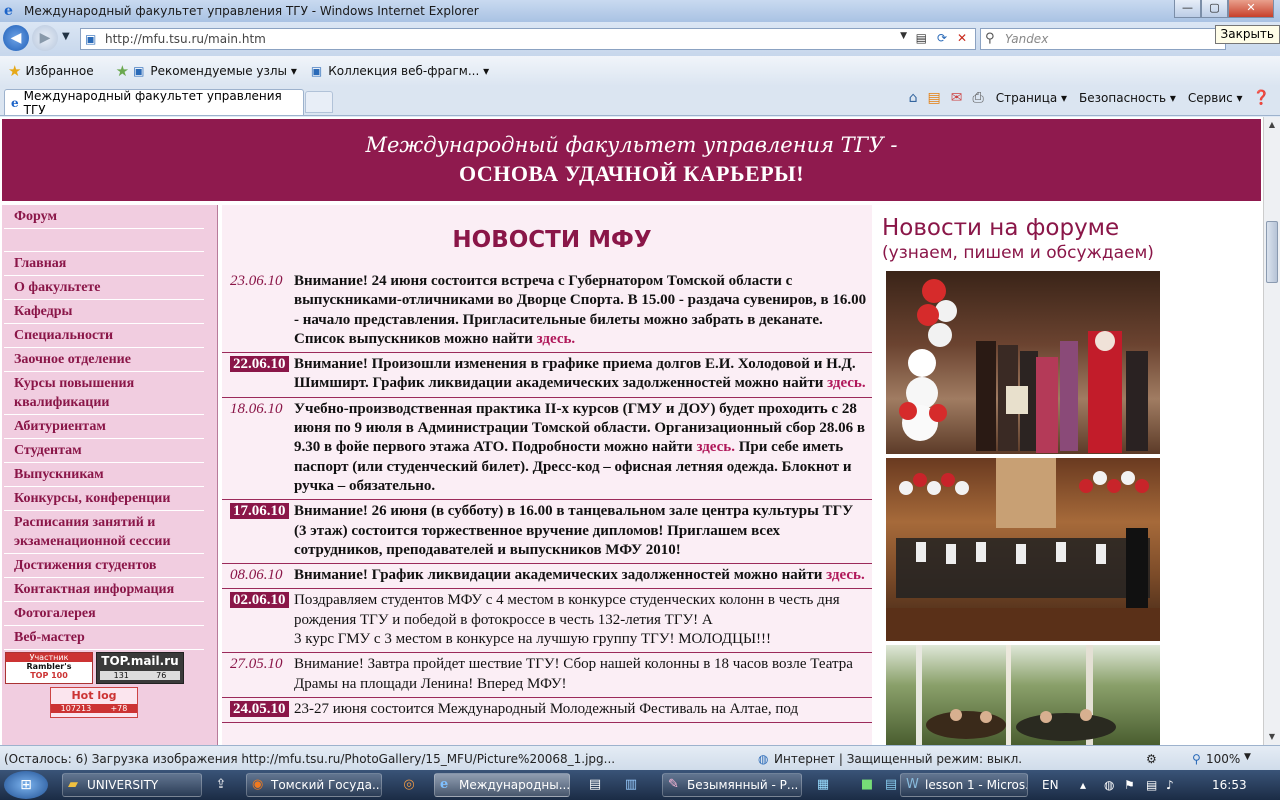 This screenshot has height=800, width=1280. Describe the element at coordinates (104, 336) in the screenshot. I see `sidebar-item-5: Специальности` at that location.